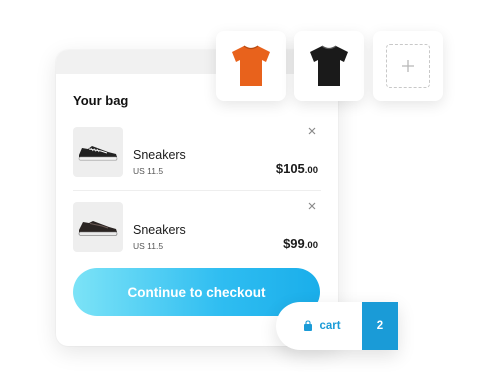 This screenshot has width=500, height=383. What do you see at coordinates (197, 190) in the screenshot?
I see `item-divider` at bounding box center [197, 190].